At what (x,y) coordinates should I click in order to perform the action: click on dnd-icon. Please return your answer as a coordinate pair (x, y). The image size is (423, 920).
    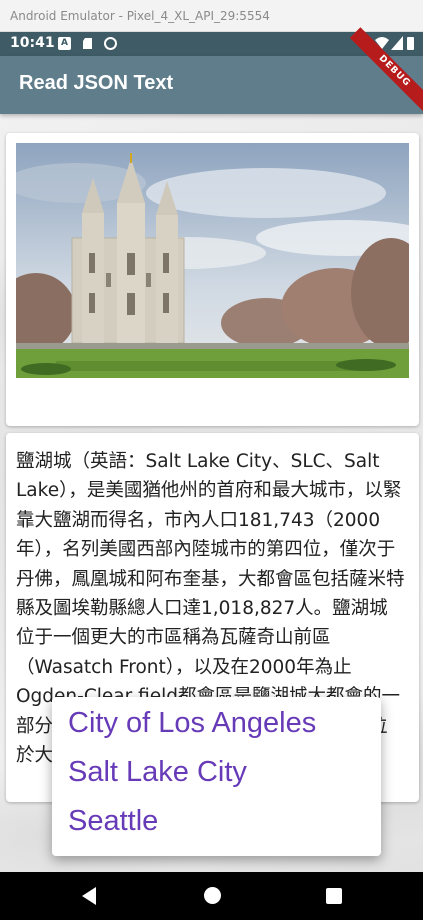
    Looking at the image, I should click on (110, 43).